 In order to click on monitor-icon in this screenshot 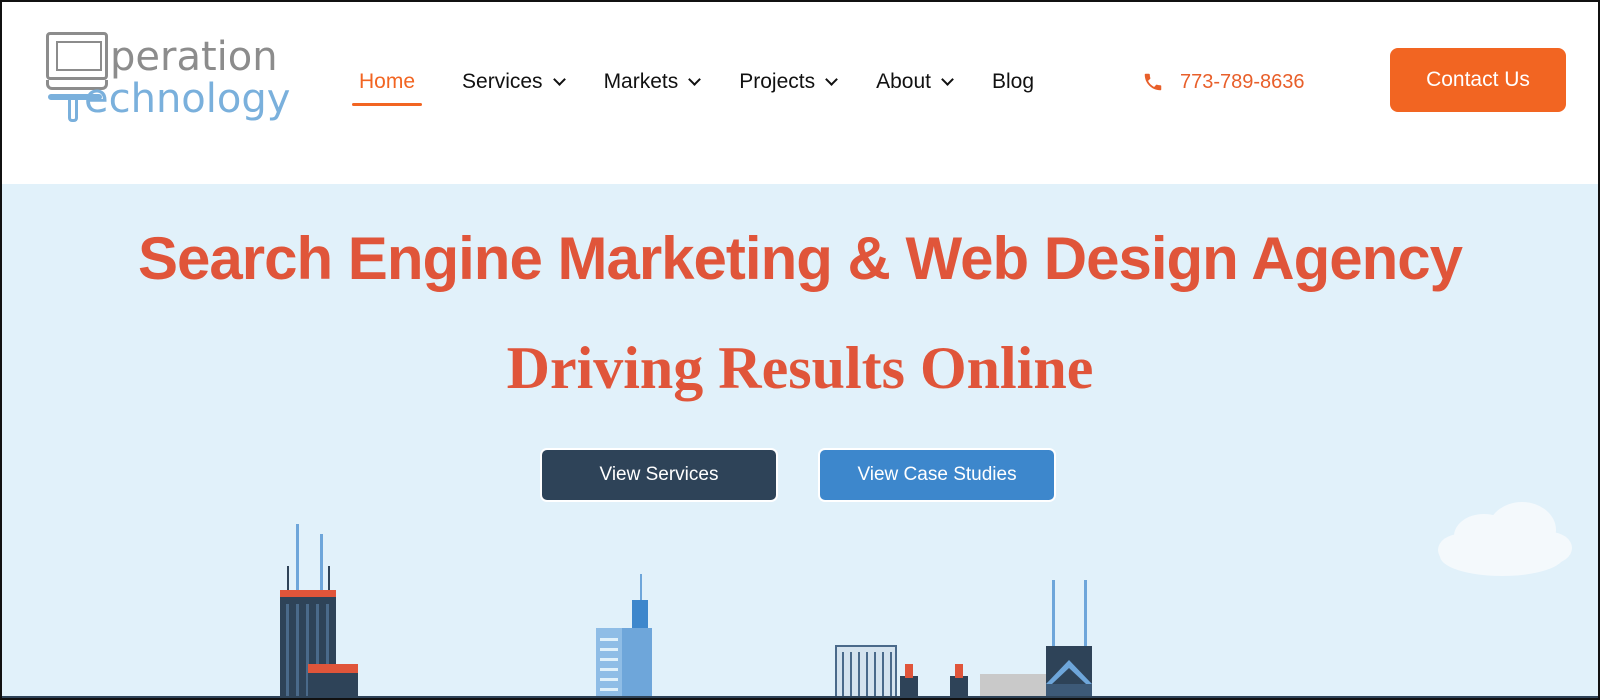, I will do `click(77, 56)`.